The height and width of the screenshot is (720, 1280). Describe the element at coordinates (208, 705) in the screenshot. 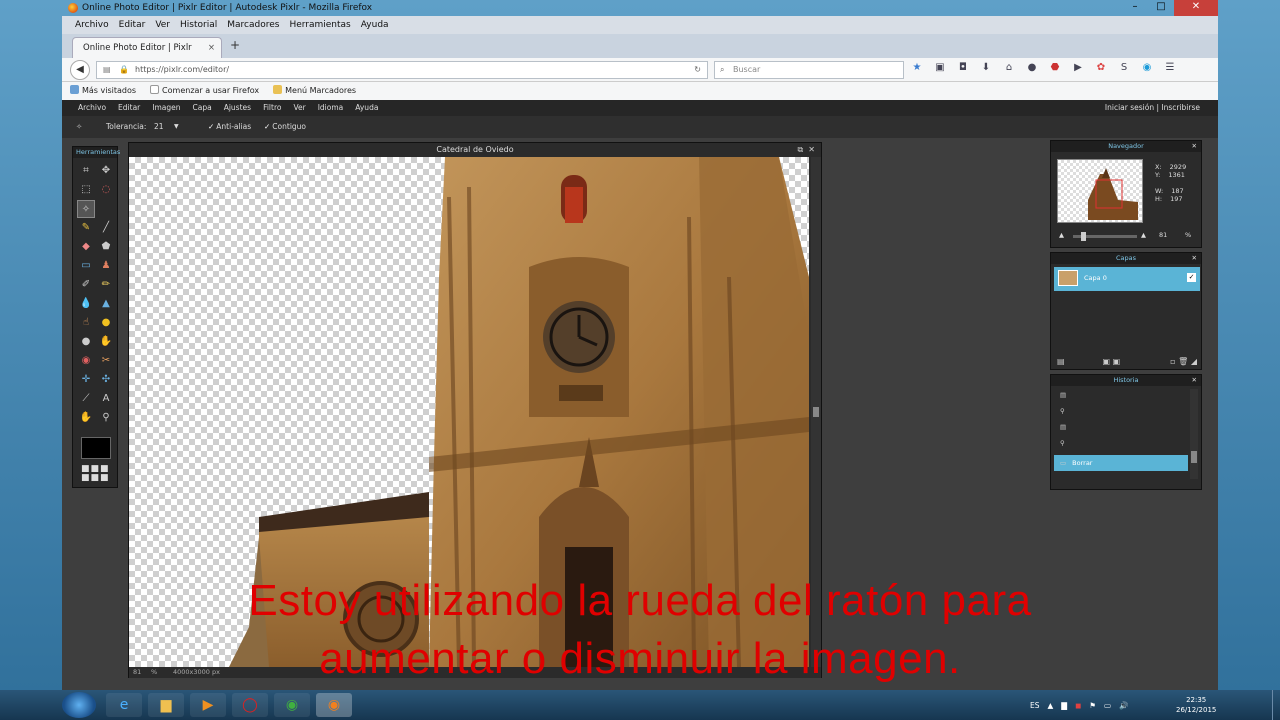

I see `media-player-icon: ▶` at that location.